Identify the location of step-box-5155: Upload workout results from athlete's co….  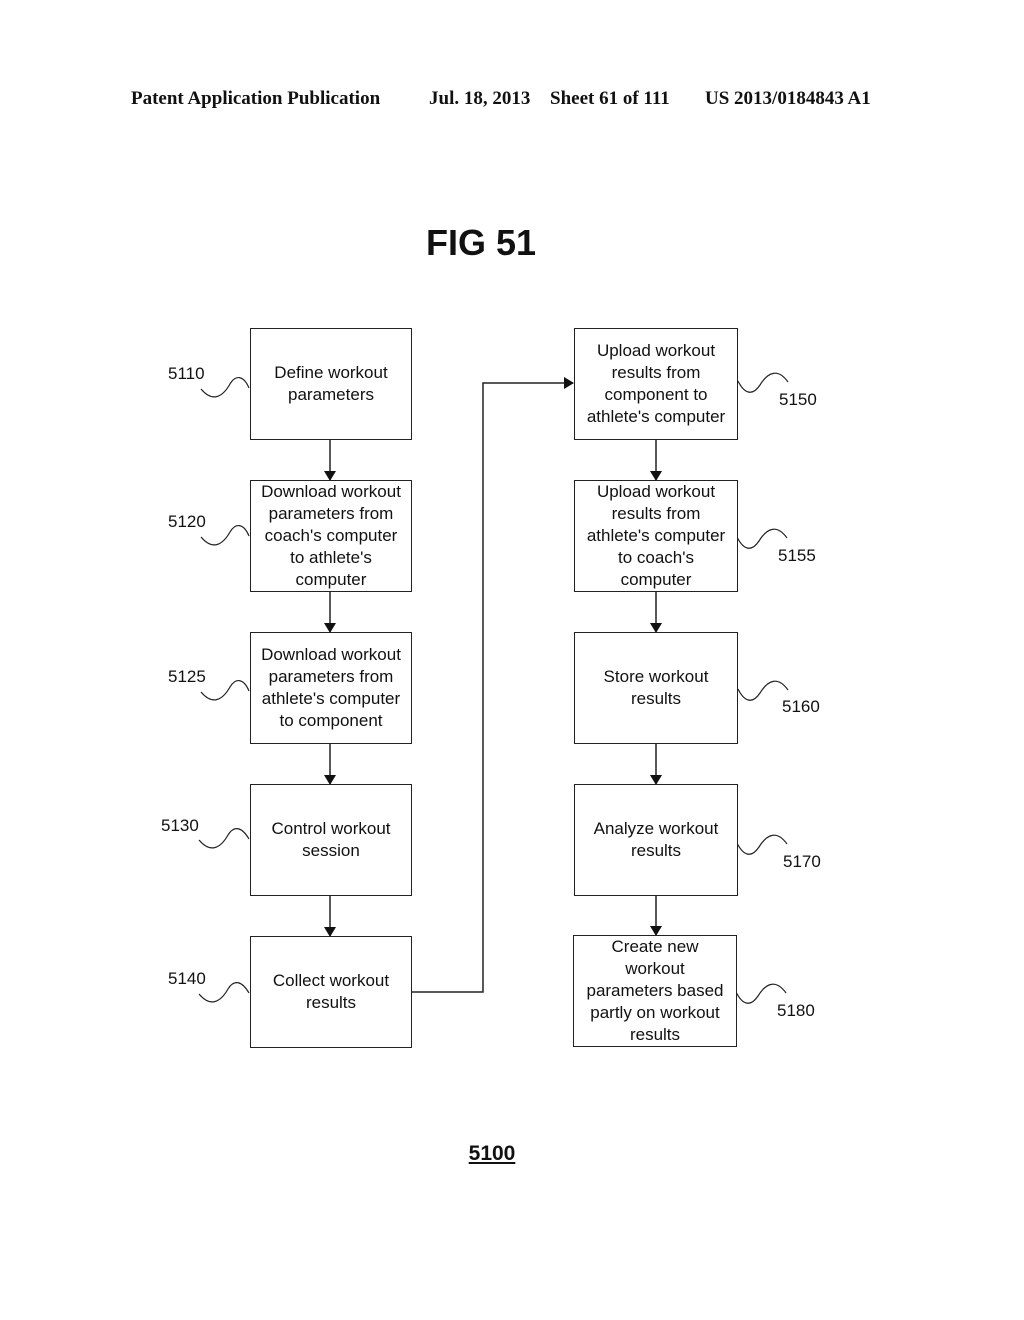
(656, 536).